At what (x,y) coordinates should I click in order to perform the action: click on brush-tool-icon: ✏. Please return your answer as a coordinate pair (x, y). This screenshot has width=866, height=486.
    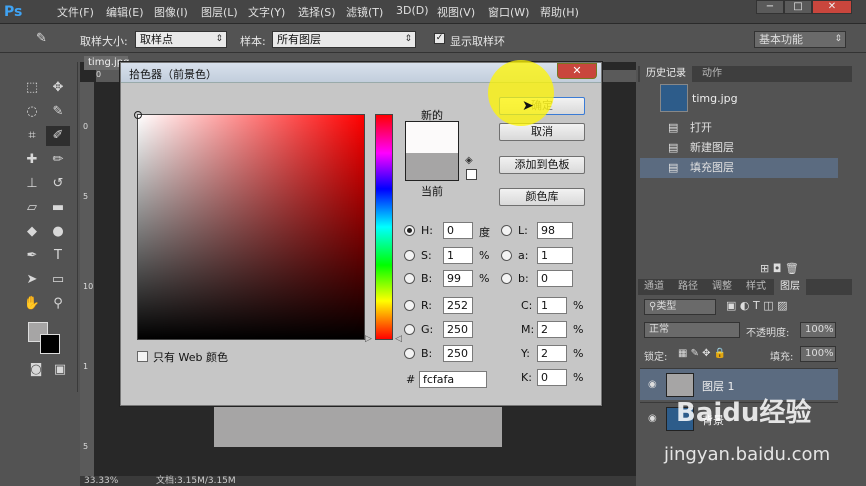
    Looking at the image, I should click on (58, 160).